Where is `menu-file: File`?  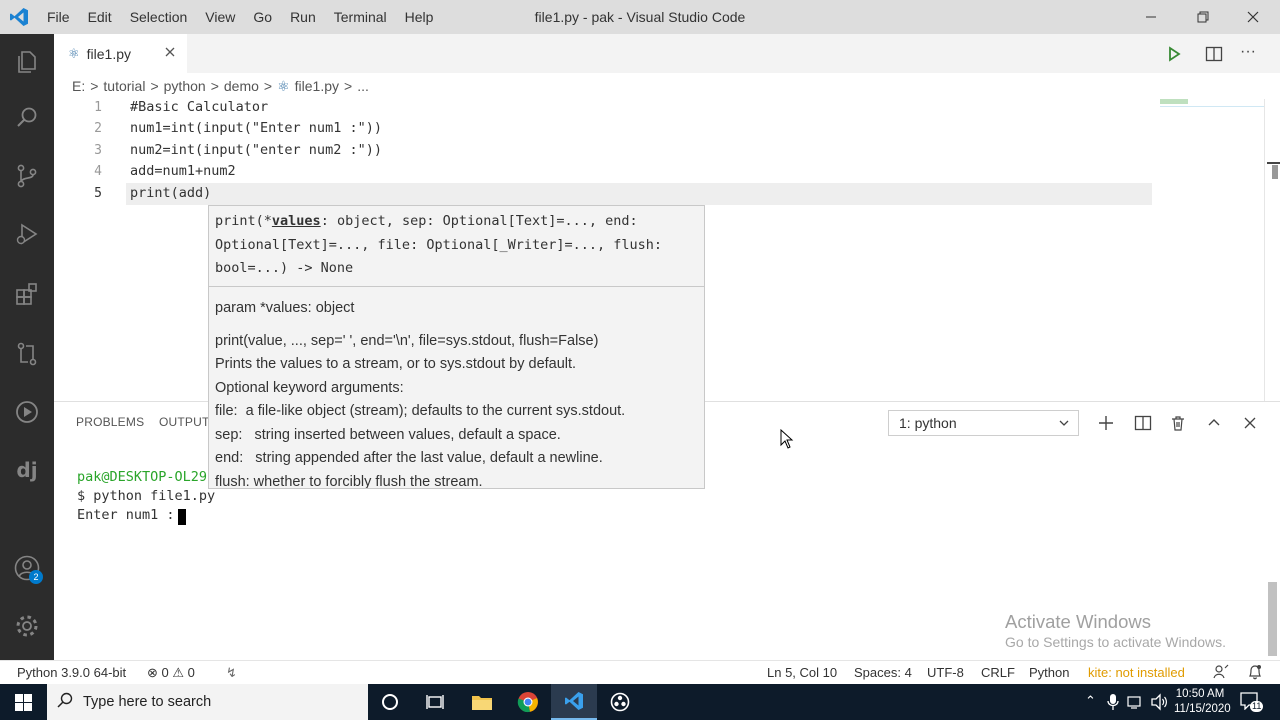
menu-file: File is located at coordinates (58, 17).